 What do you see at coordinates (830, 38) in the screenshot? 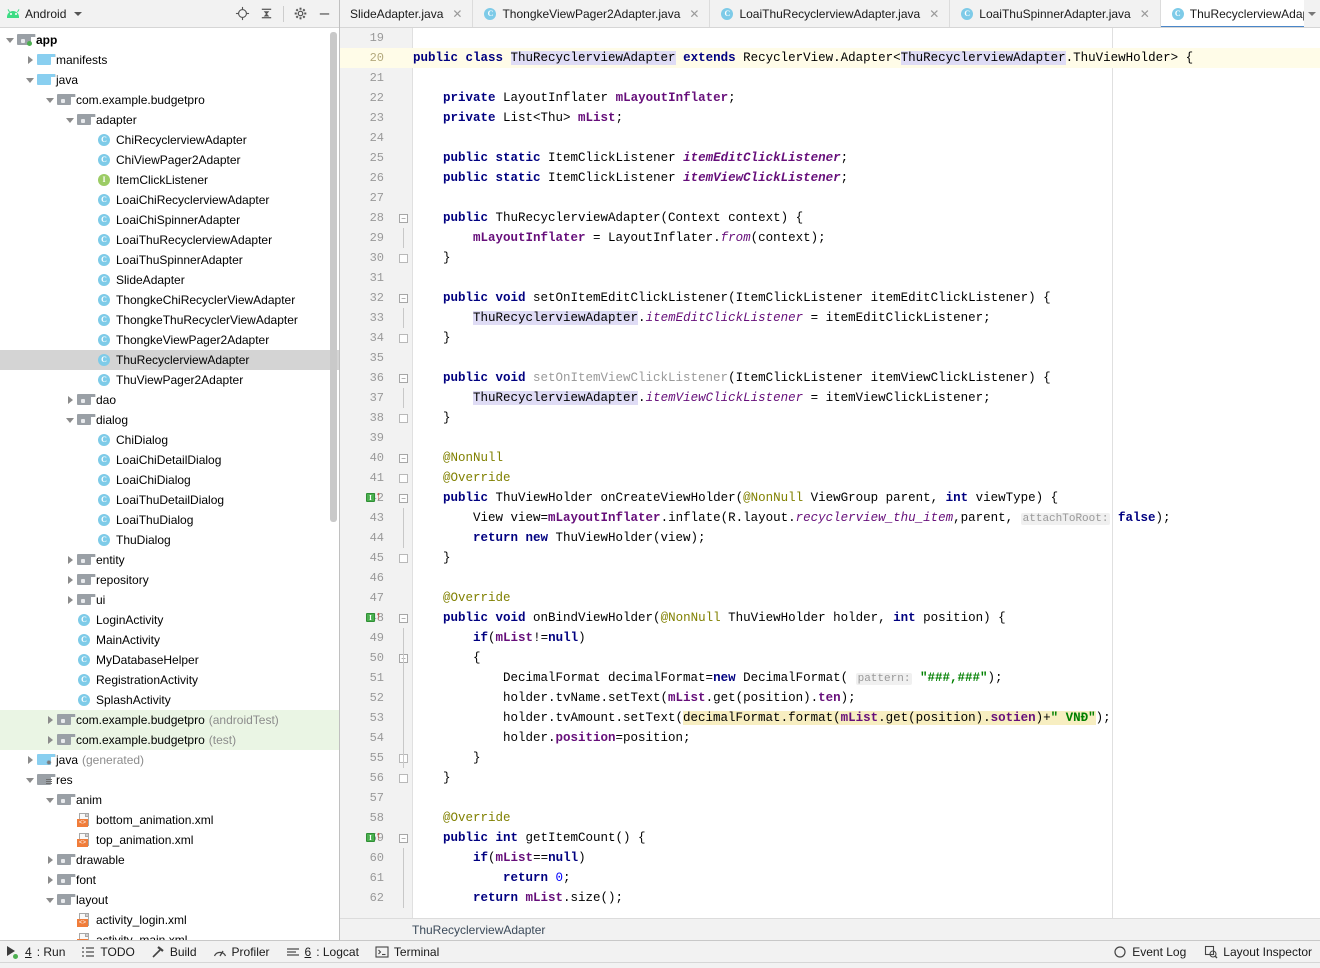
I see `code-line-19: 19` at bounding box center [830, 38].